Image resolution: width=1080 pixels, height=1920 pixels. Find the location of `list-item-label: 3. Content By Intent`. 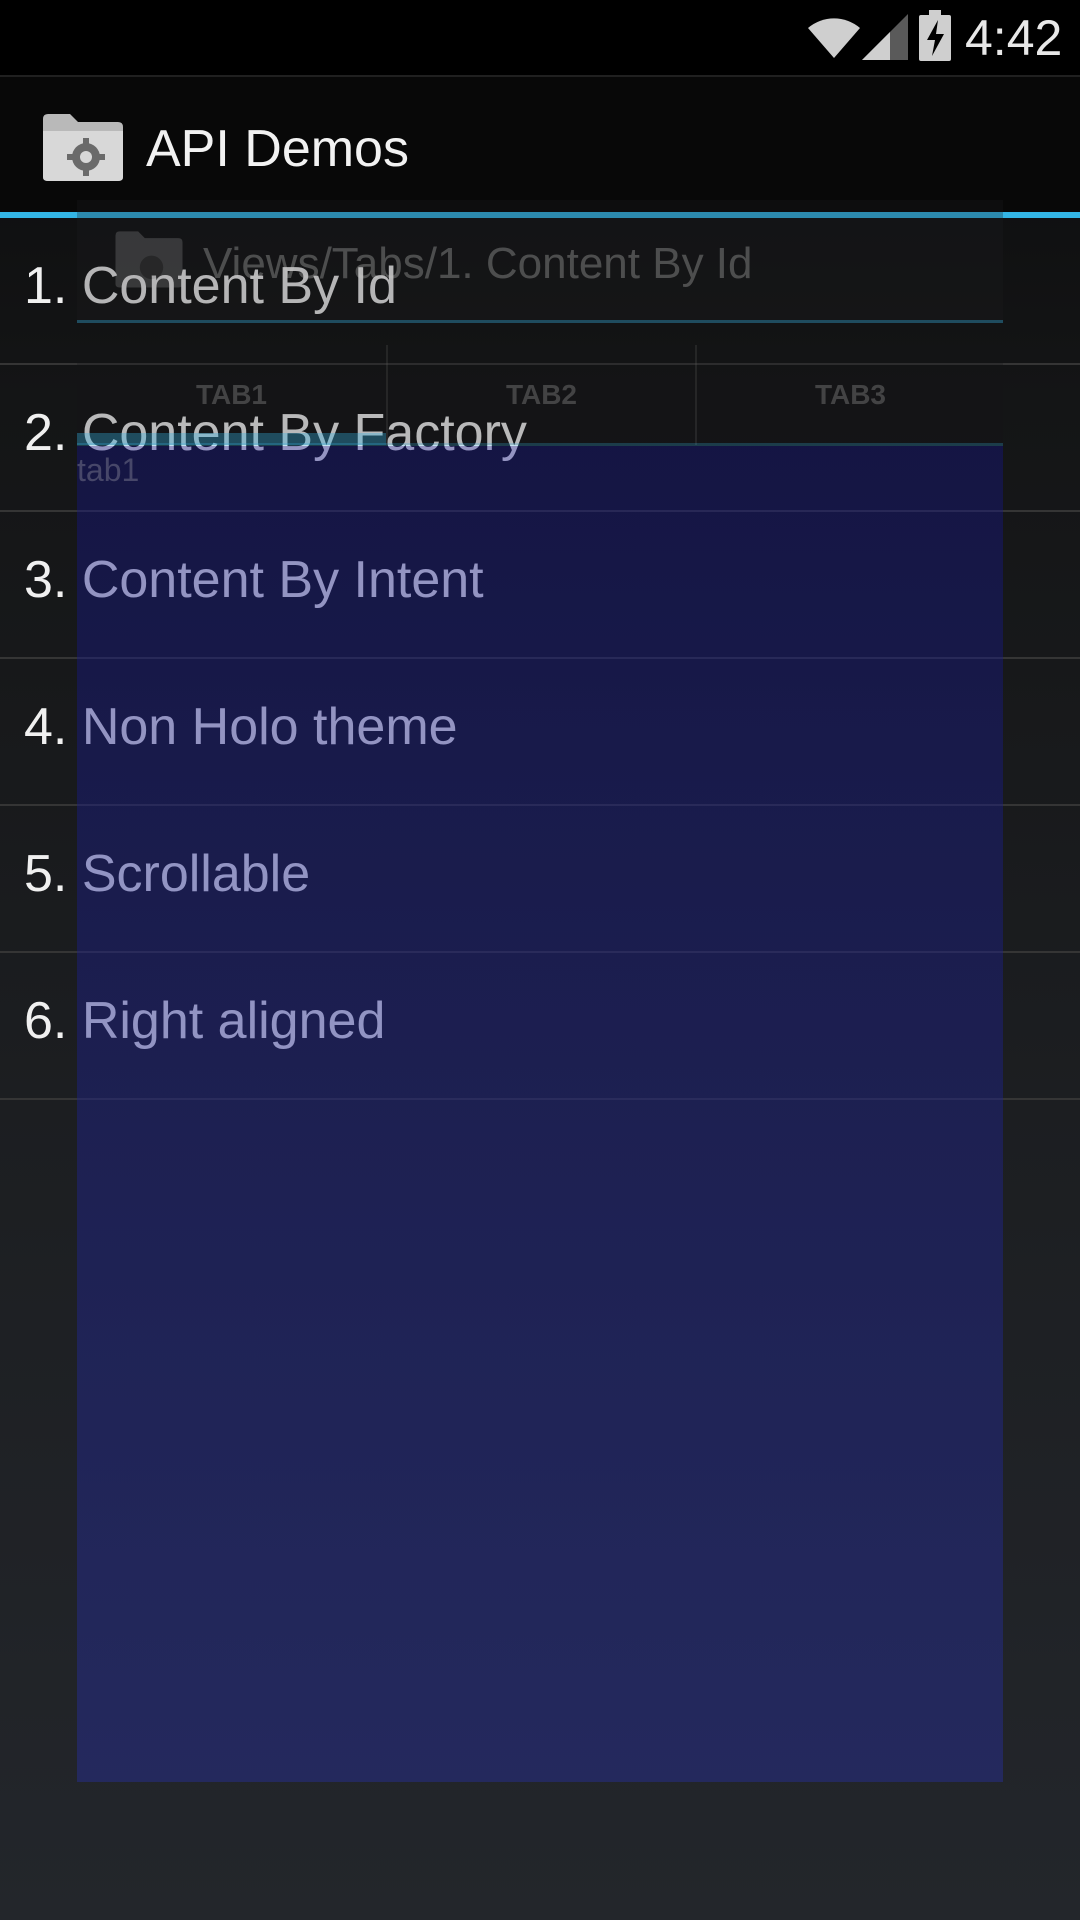

list-item-label: 3. Content By Intent is located at coordinates (254, 580).